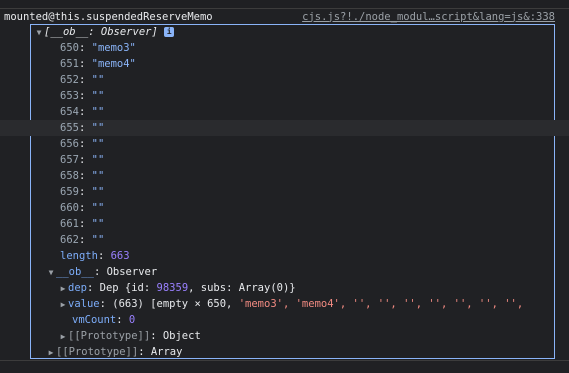 The height and width of the screenshot is (373, 569). Describe the element at coordinates (284, 272) in the screenshot. I see `ob-row: ▼ __ob__: Observer` at that location.